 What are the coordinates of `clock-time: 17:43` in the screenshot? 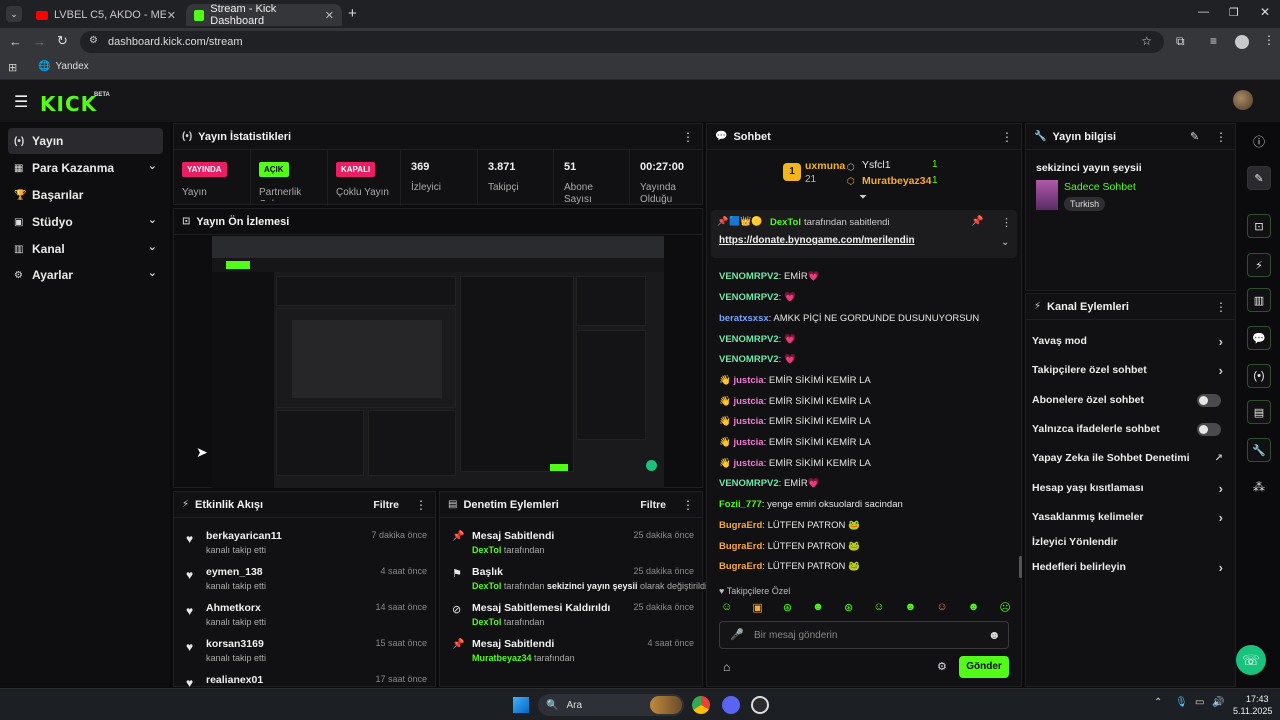 It's located at (1257, 699).